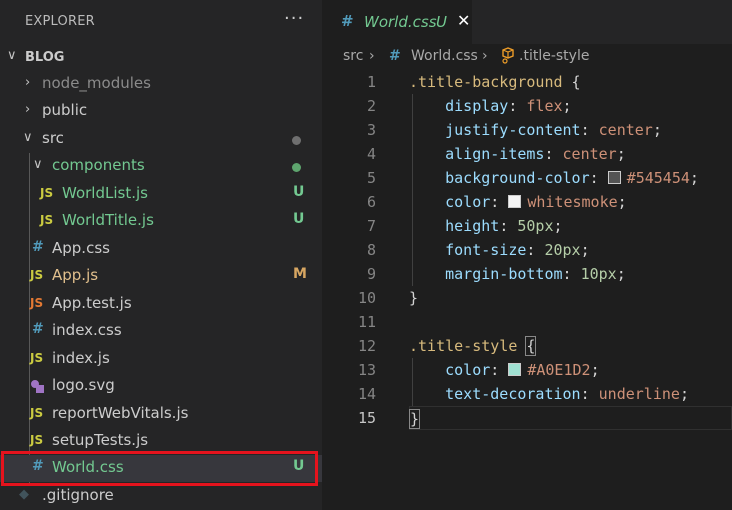 Image resolution: width=732 pixels, height=510 pixels. I want to click on close-brace-matched: }, so click(414, 419).